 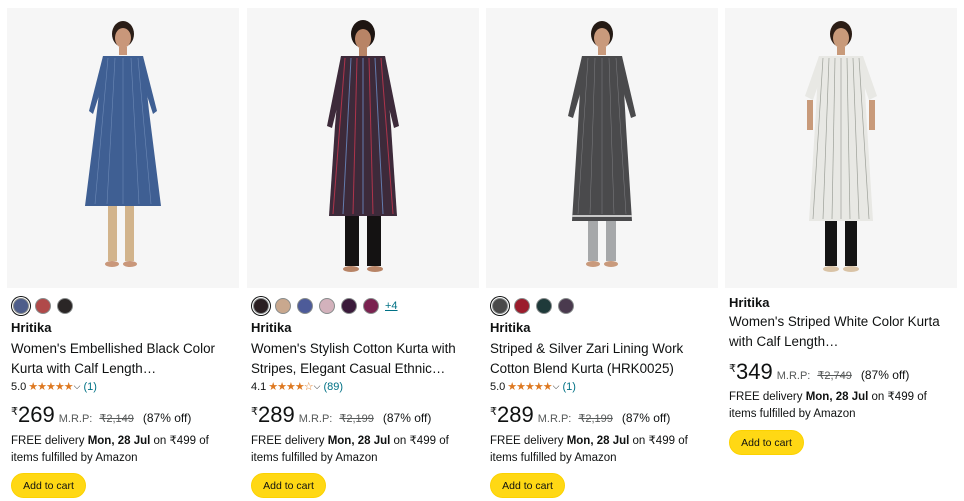 I want to click on price-amount: 269, so click(x=36, y=415).